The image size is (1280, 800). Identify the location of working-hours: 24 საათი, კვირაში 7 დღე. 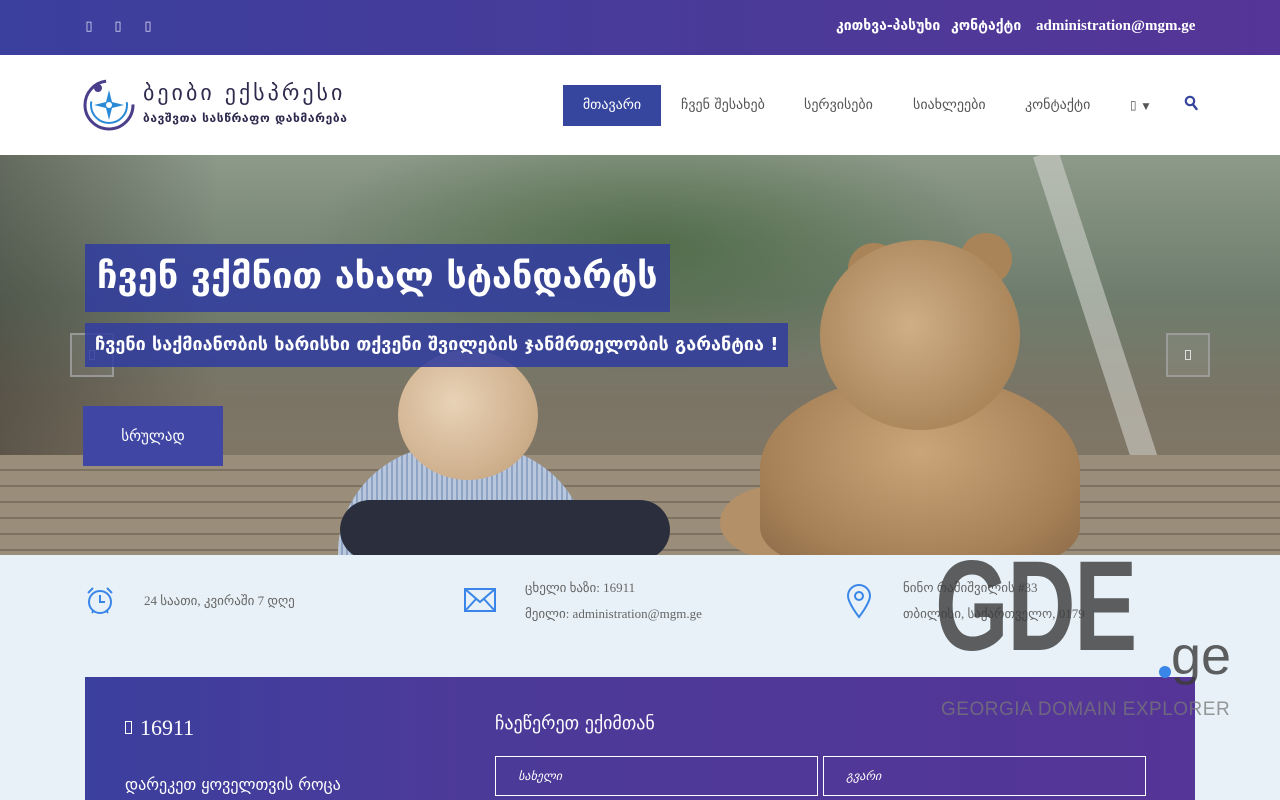
(219, 600).